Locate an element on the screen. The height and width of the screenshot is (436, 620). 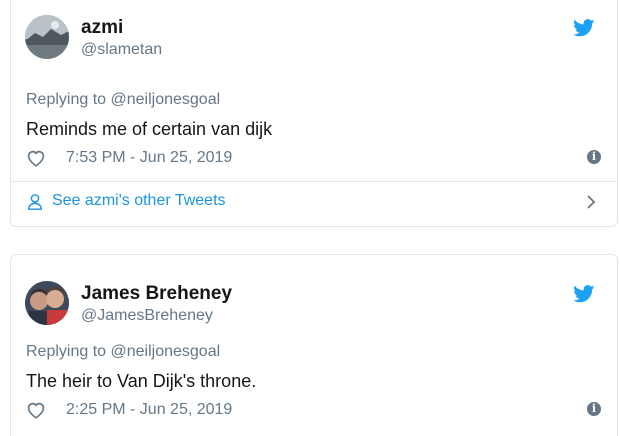
author-name: James Breheney is located at coordinates (156, 294).